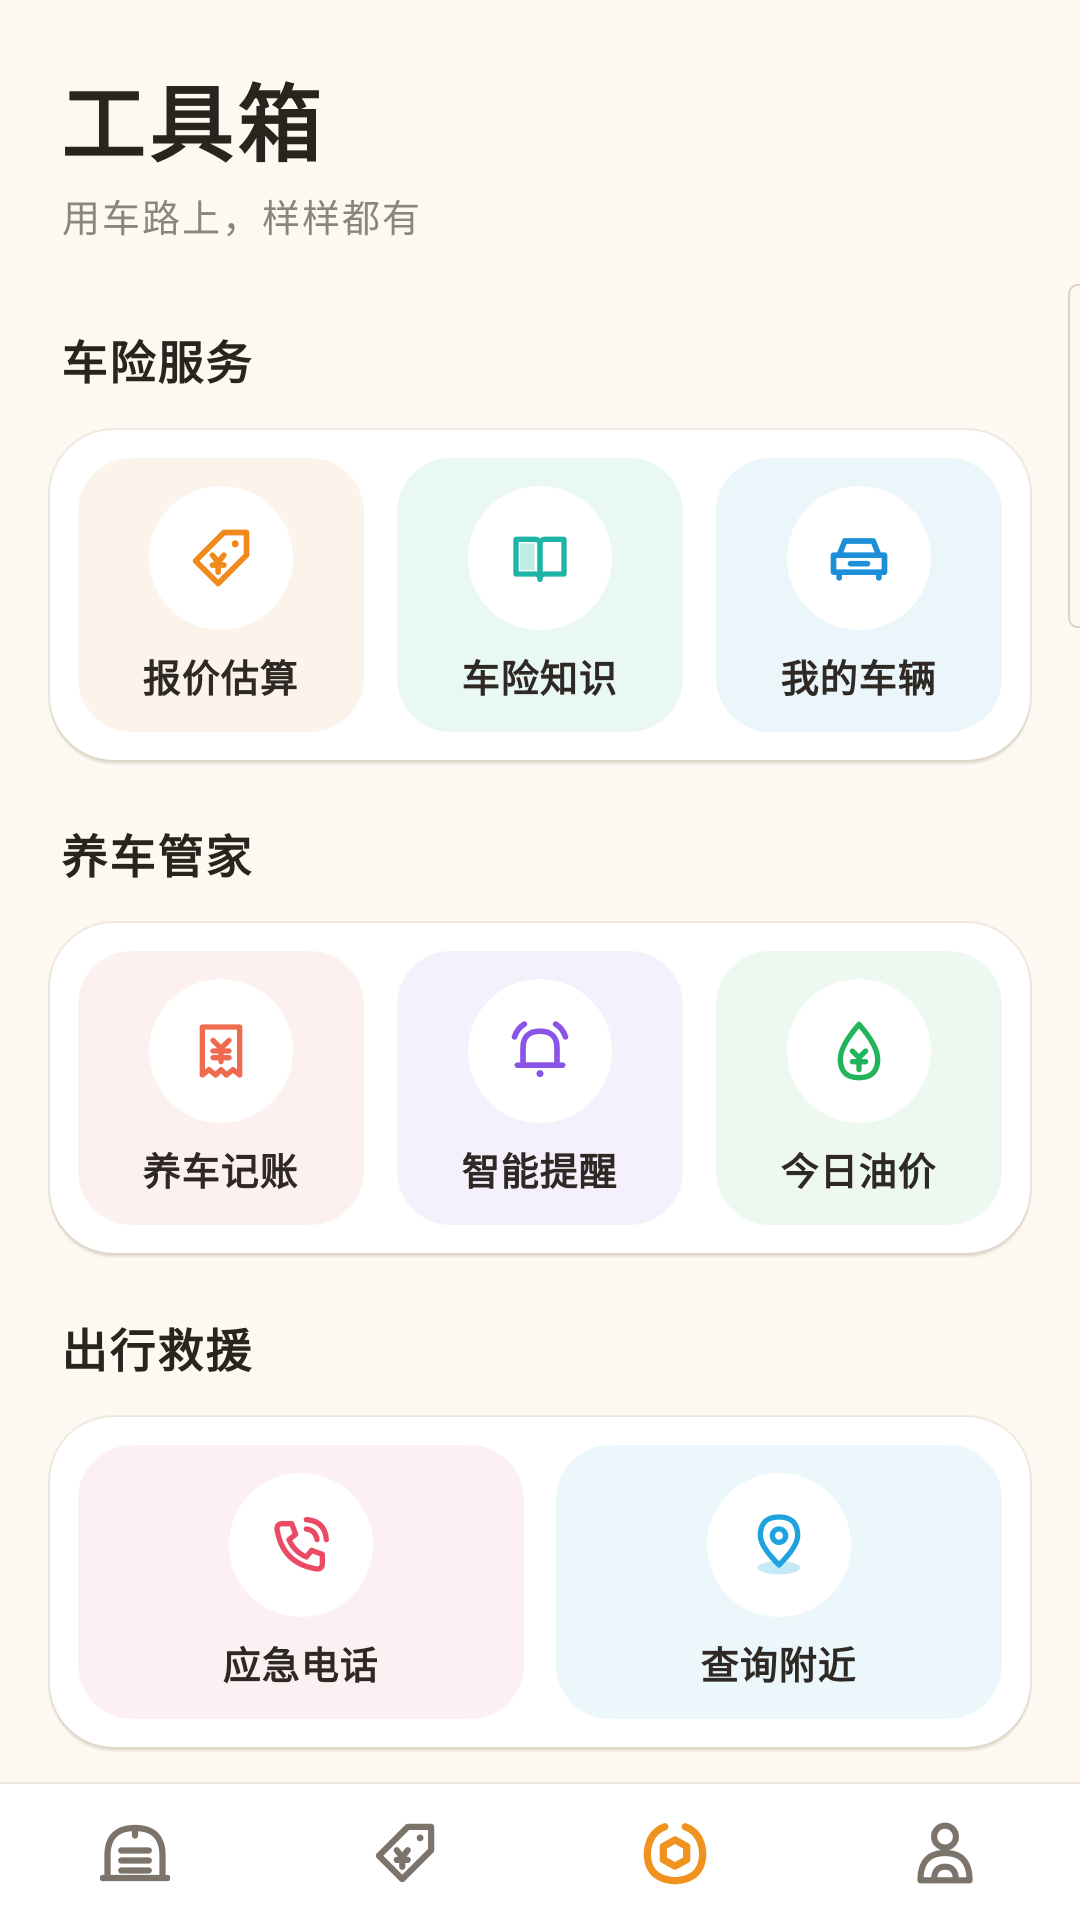 Image resolution: width=1080 pixels, height=1922 pixels. I want to click on tile-smart-reminder: 智能提醒, so click(540, 1088).